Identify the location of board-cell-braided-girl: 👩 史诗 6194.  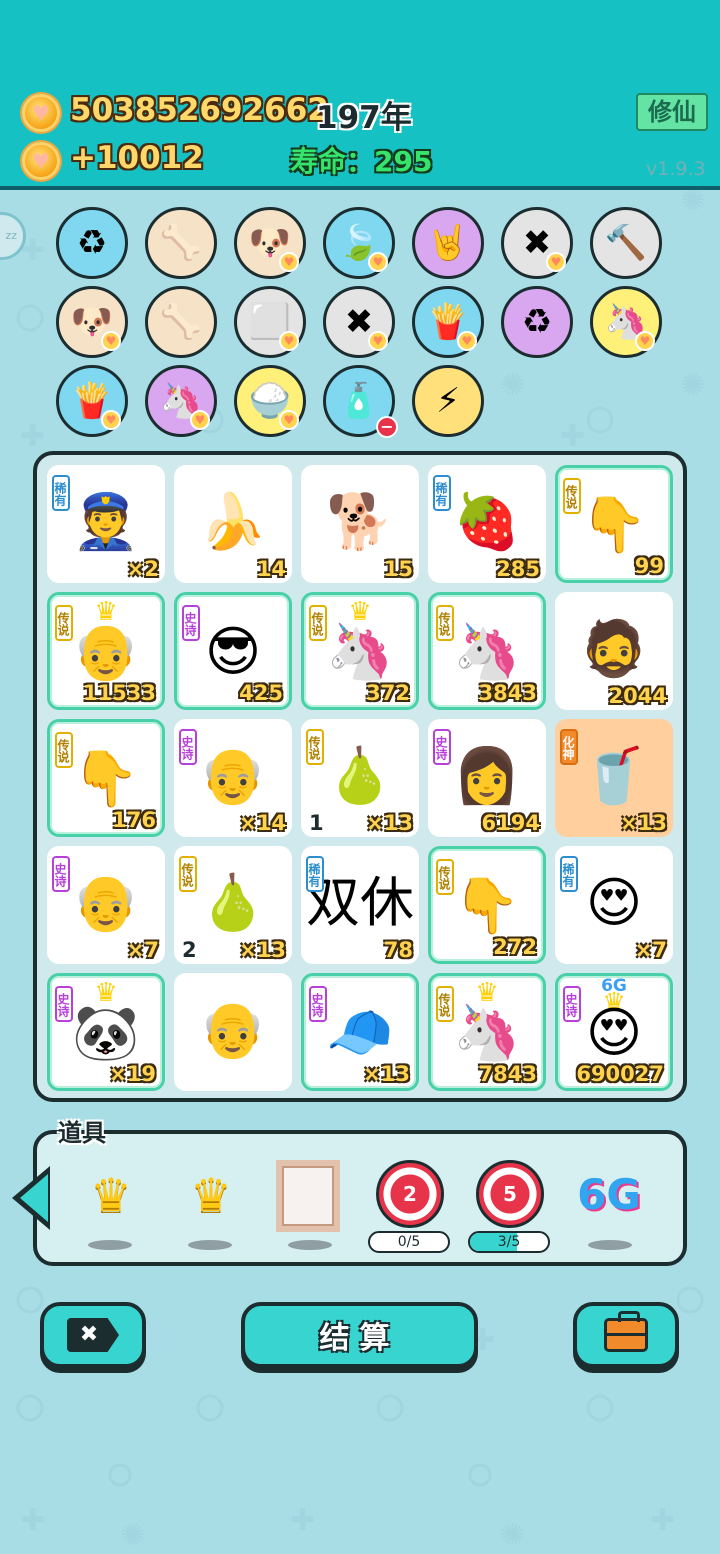
(487, 778).